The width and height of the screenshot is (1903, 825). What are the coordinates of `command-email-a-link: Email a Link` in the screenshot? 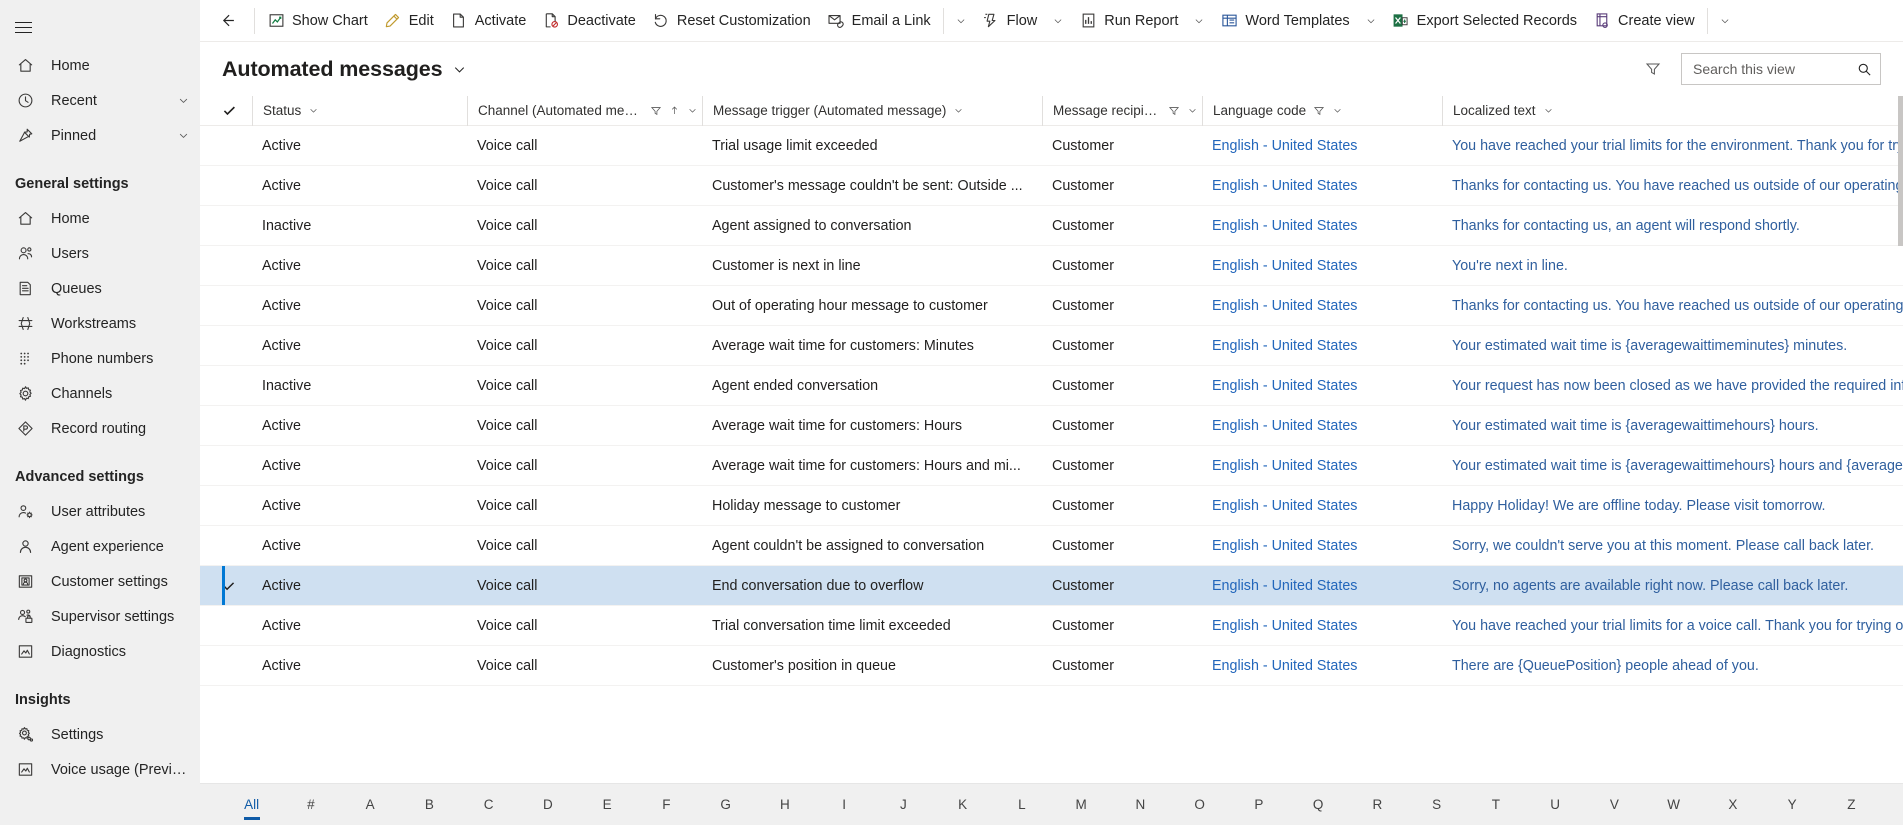 It's located at (879, 21).